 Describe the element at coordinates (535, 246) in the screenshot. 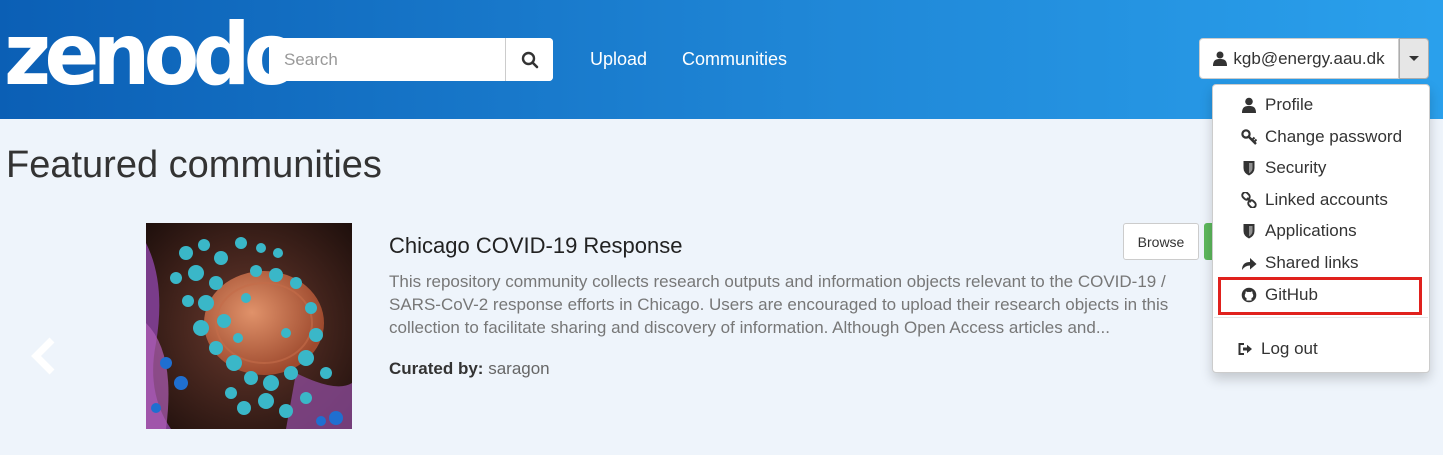

I see `community-title: Chicago COVID-19 Response` at that location.